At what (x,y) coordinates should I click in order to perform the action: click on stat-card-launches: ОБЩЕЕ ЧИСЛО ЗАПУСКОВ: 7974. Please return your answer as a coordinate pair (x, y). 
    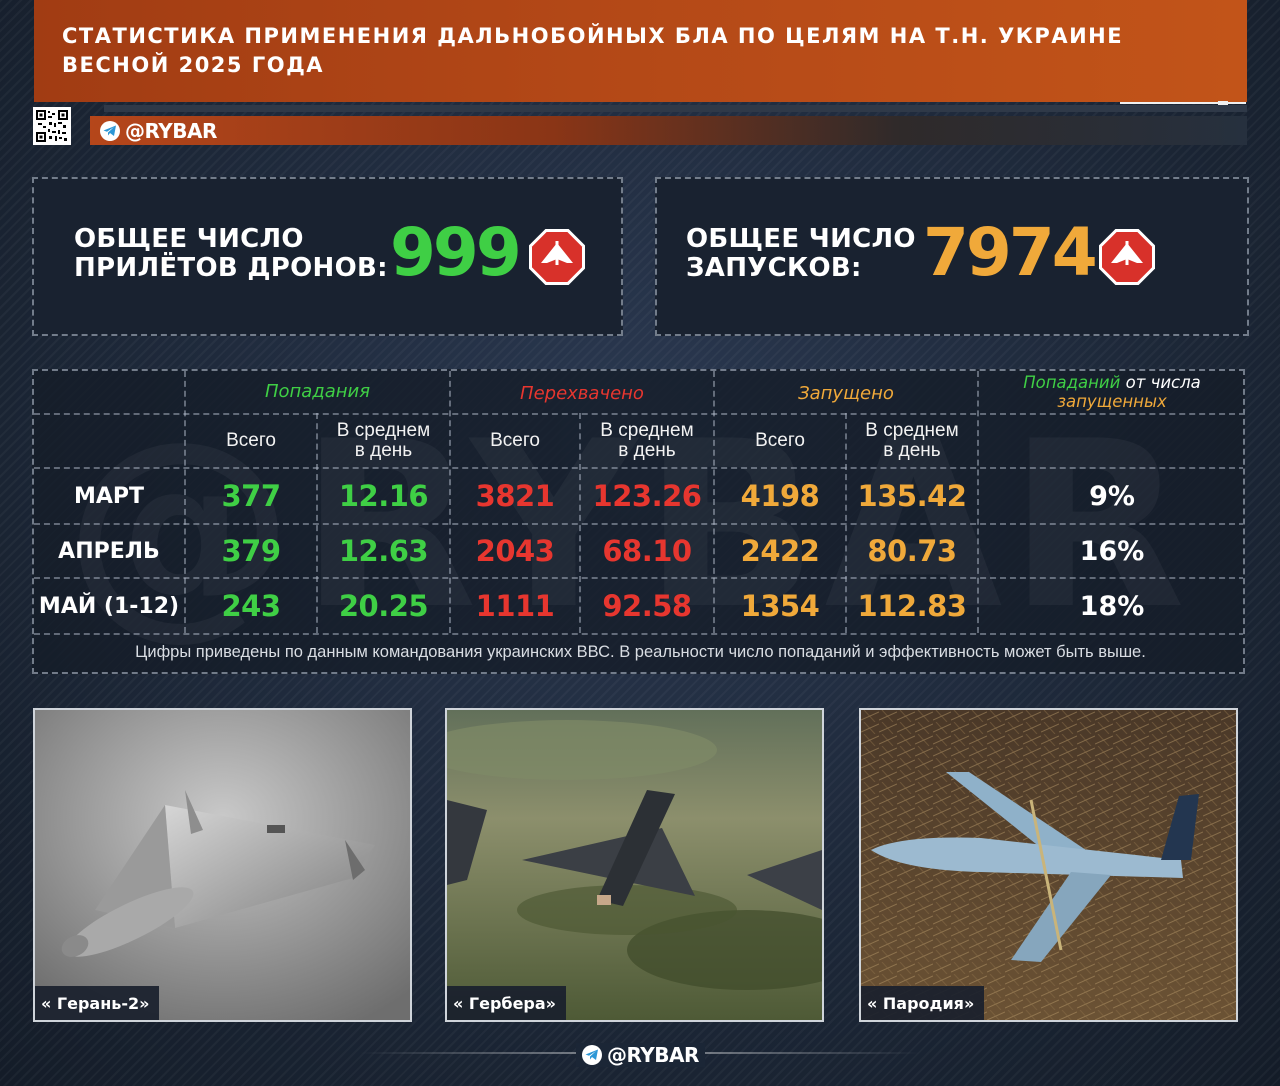
    Looking at the image, I should click on (952, 256).